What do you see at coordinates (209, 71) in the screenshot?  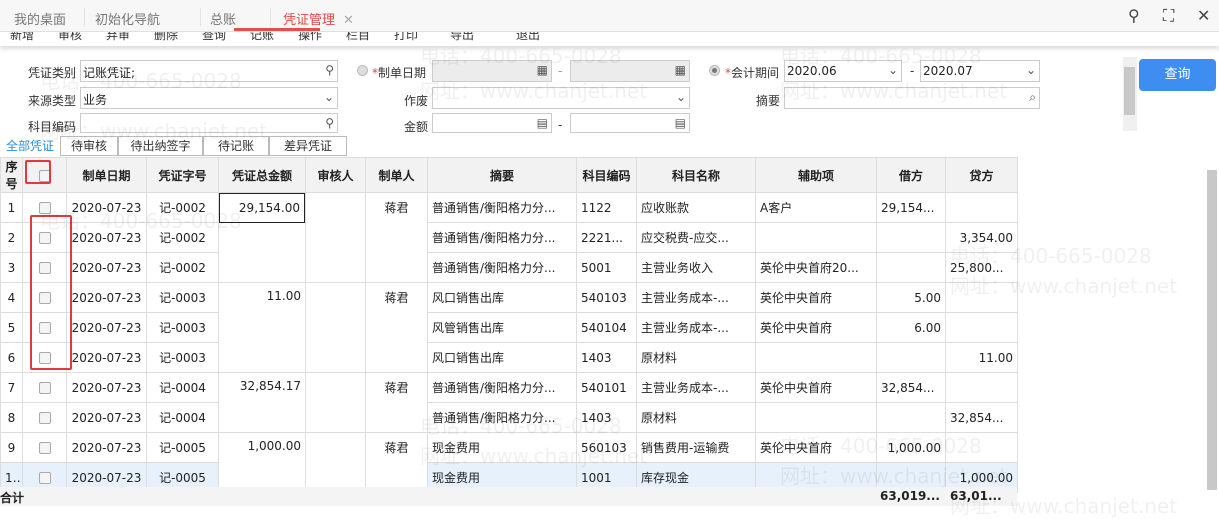 I see `voucher-type-input: 记账凭证; ⚲` at bounding box center [209, 71].